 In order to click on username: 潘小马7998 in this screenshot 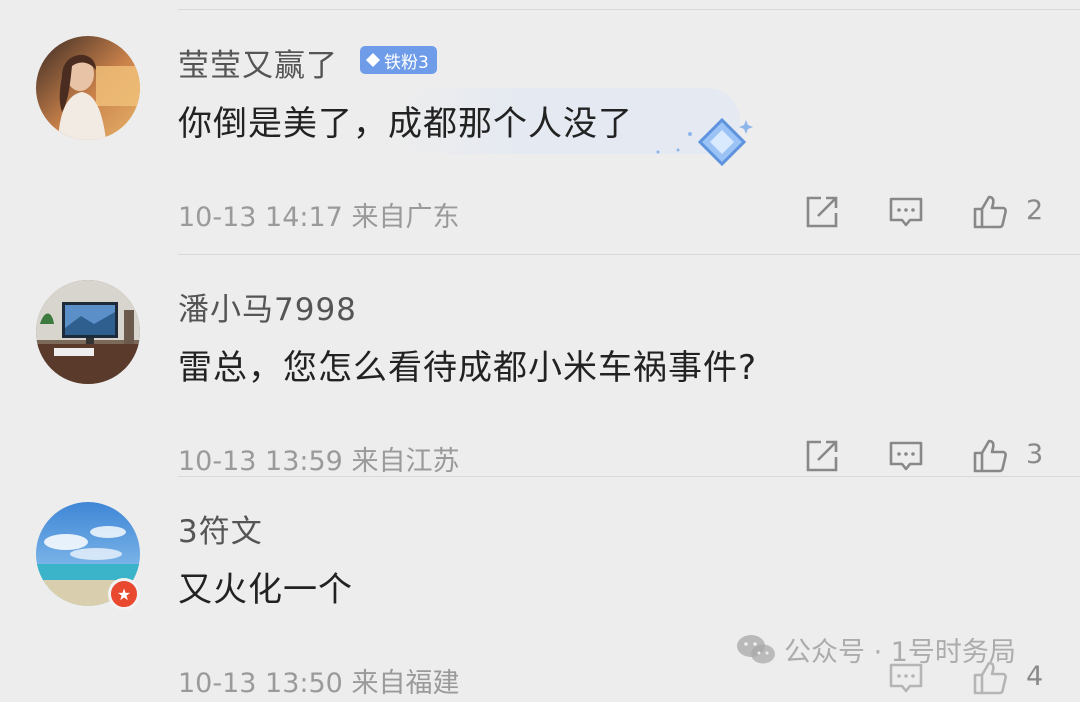, I will do `click(267, 306)`.